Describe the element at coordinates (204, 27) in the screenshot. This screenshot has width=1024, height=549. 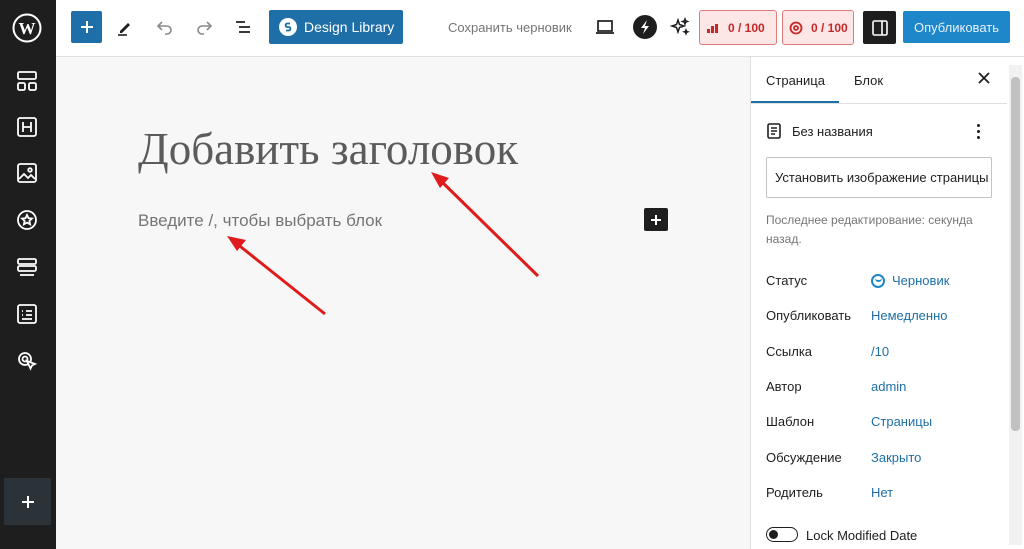
I see `redo-icon` at that location.